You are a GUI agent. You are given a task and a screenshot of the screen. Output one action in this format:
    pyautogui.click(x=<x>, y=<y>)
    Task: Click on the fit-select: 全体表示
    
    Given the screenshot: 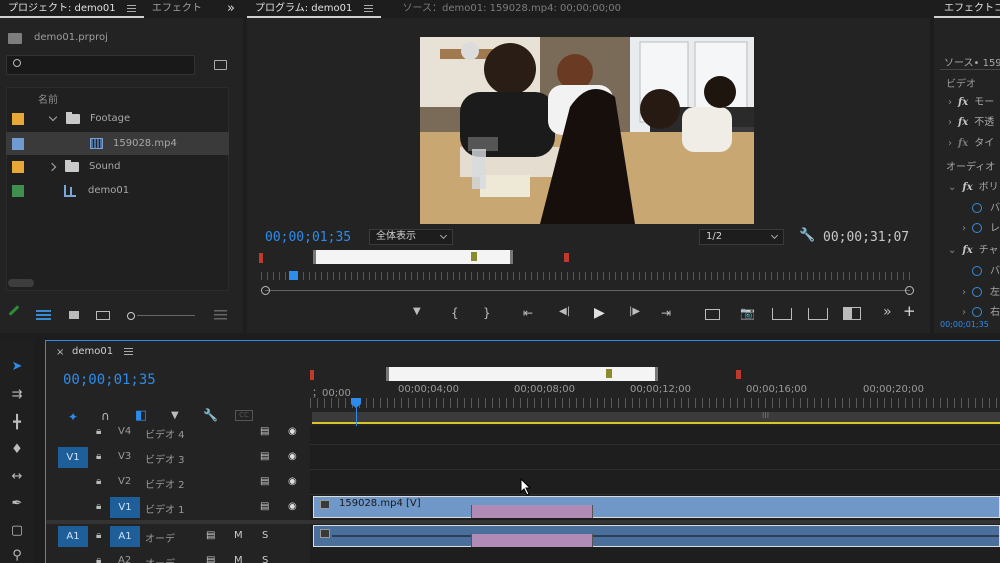 What is the action you would take?
    pyautogui.click(x=411, y=237)
    